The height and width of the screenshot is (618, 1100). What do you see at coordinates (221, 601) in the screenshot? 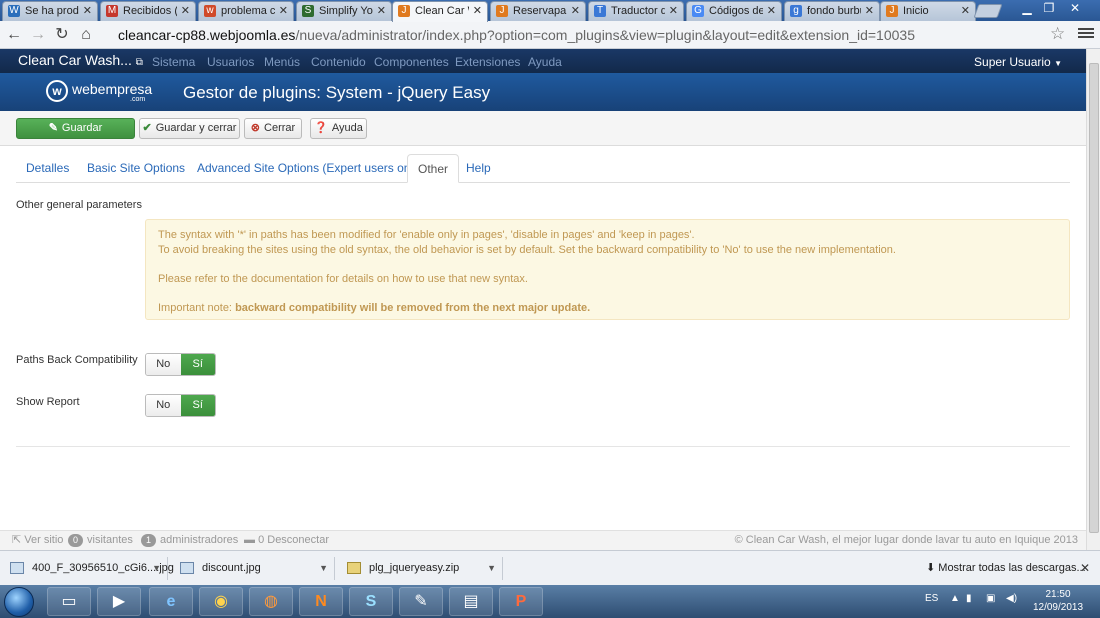
I see `chrome-icon: ◉` at bounding box center [221, 601].